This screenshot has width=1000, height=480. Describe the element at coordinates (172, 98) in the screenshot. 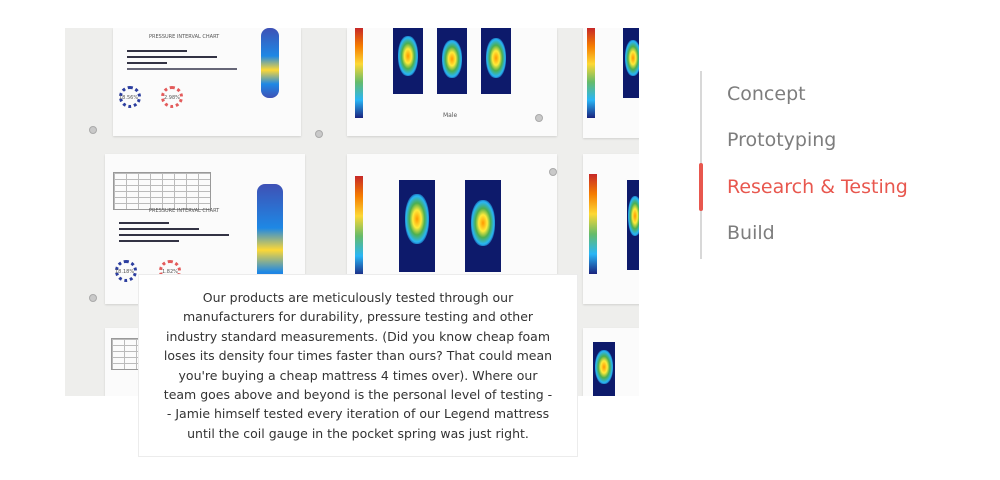

I see `stat-badge-value: 2.98%` at that location.